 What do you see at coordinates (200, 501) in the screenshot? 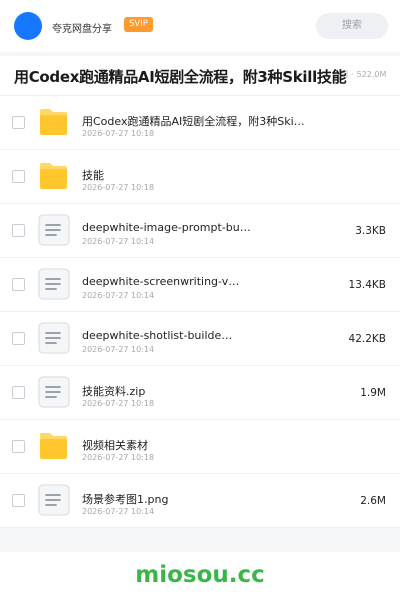
I see `file-row-8: 场景参考图1.png 2026-07-27 10:14 2.6M` at bounding box center [200, 501].